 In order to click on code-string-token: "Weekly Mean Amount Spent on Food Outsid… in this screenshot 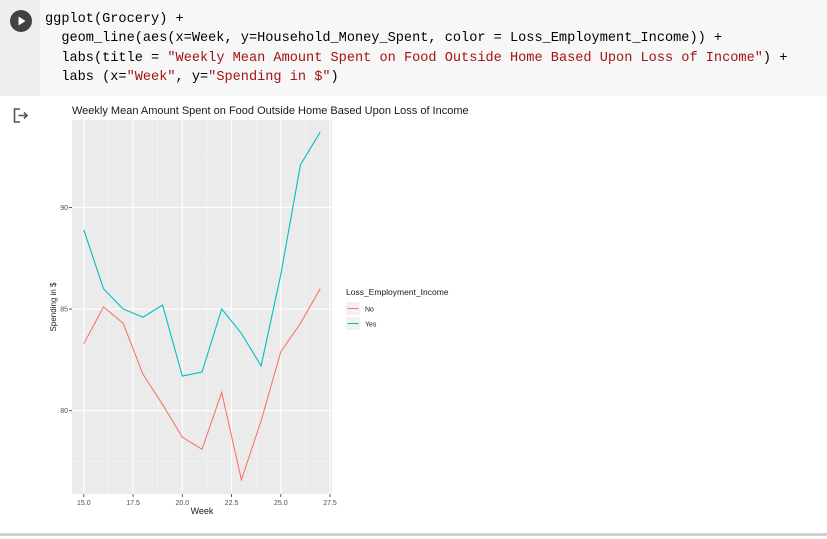, I will do `click(465, 58)`.